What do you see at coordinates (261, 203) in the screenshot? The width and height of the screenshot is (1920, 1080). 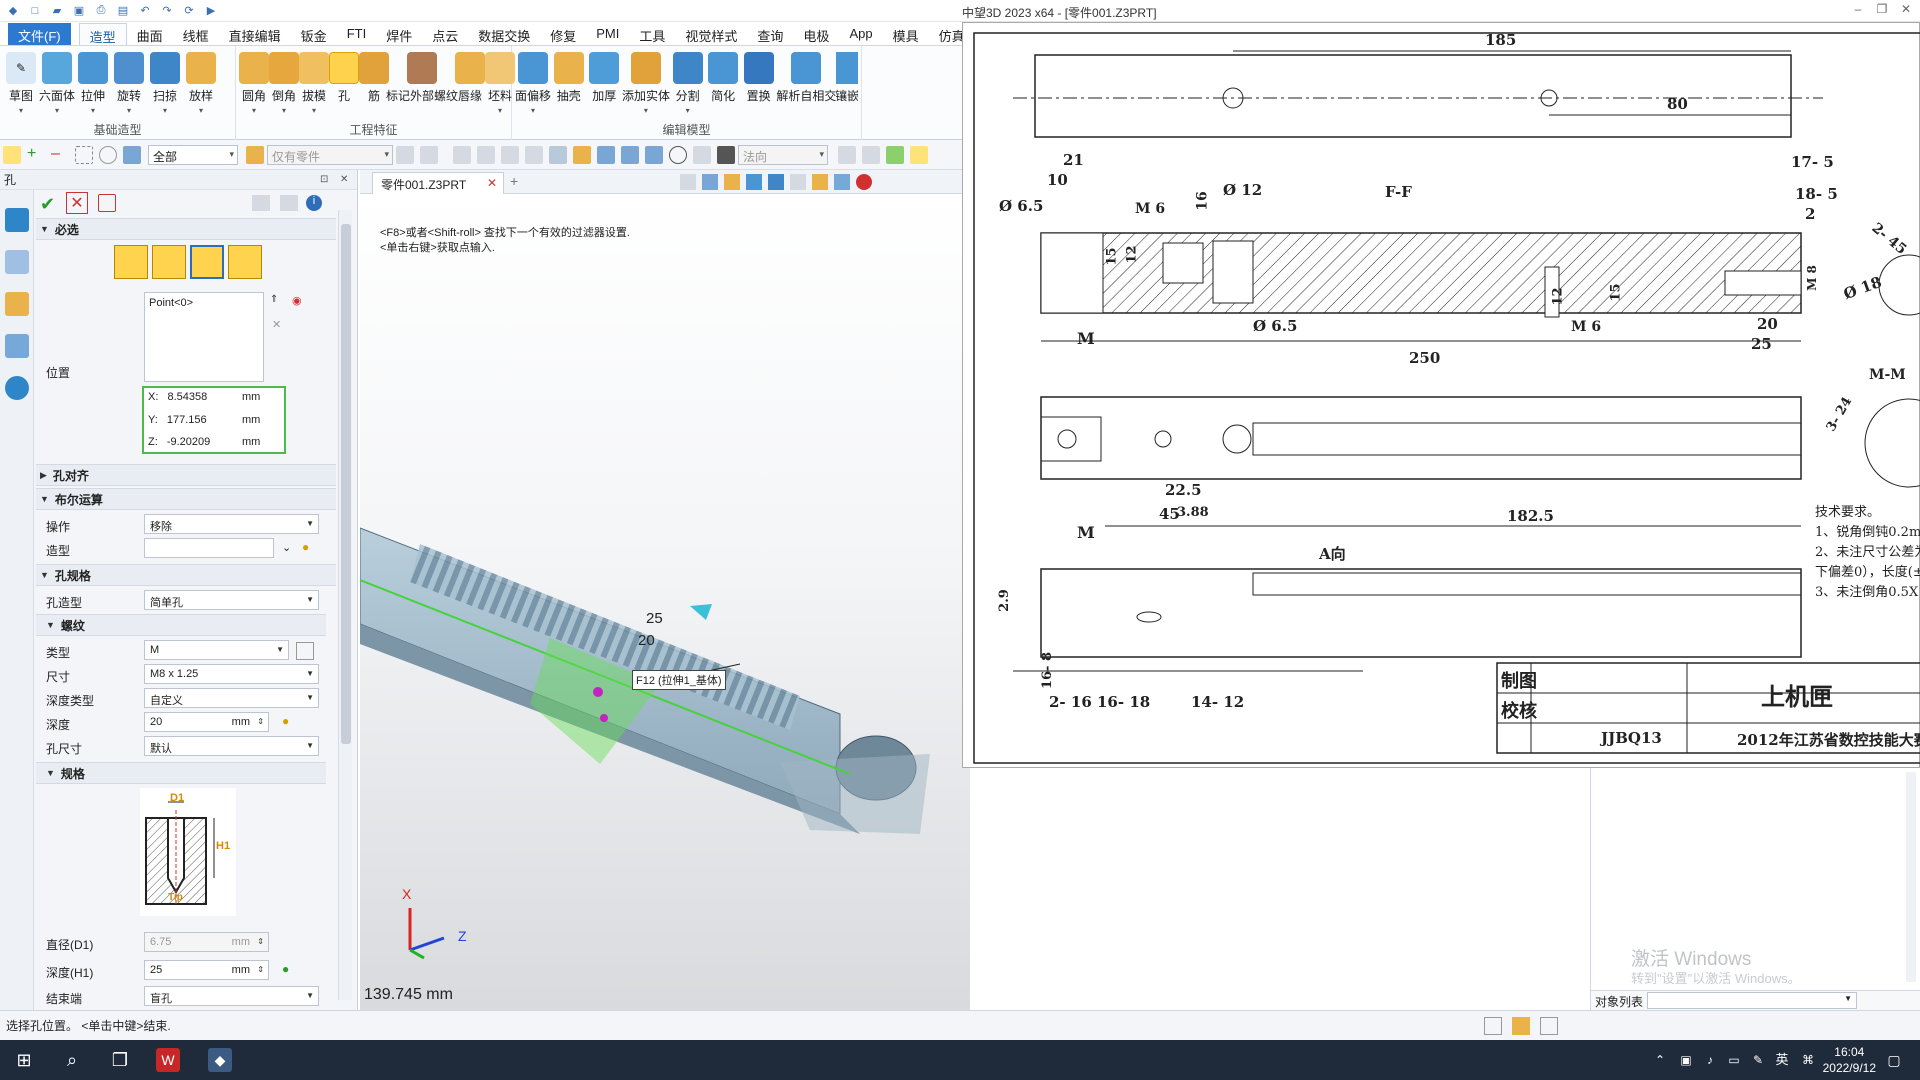 I see `eye-icon` at bounding box center [261, 203].